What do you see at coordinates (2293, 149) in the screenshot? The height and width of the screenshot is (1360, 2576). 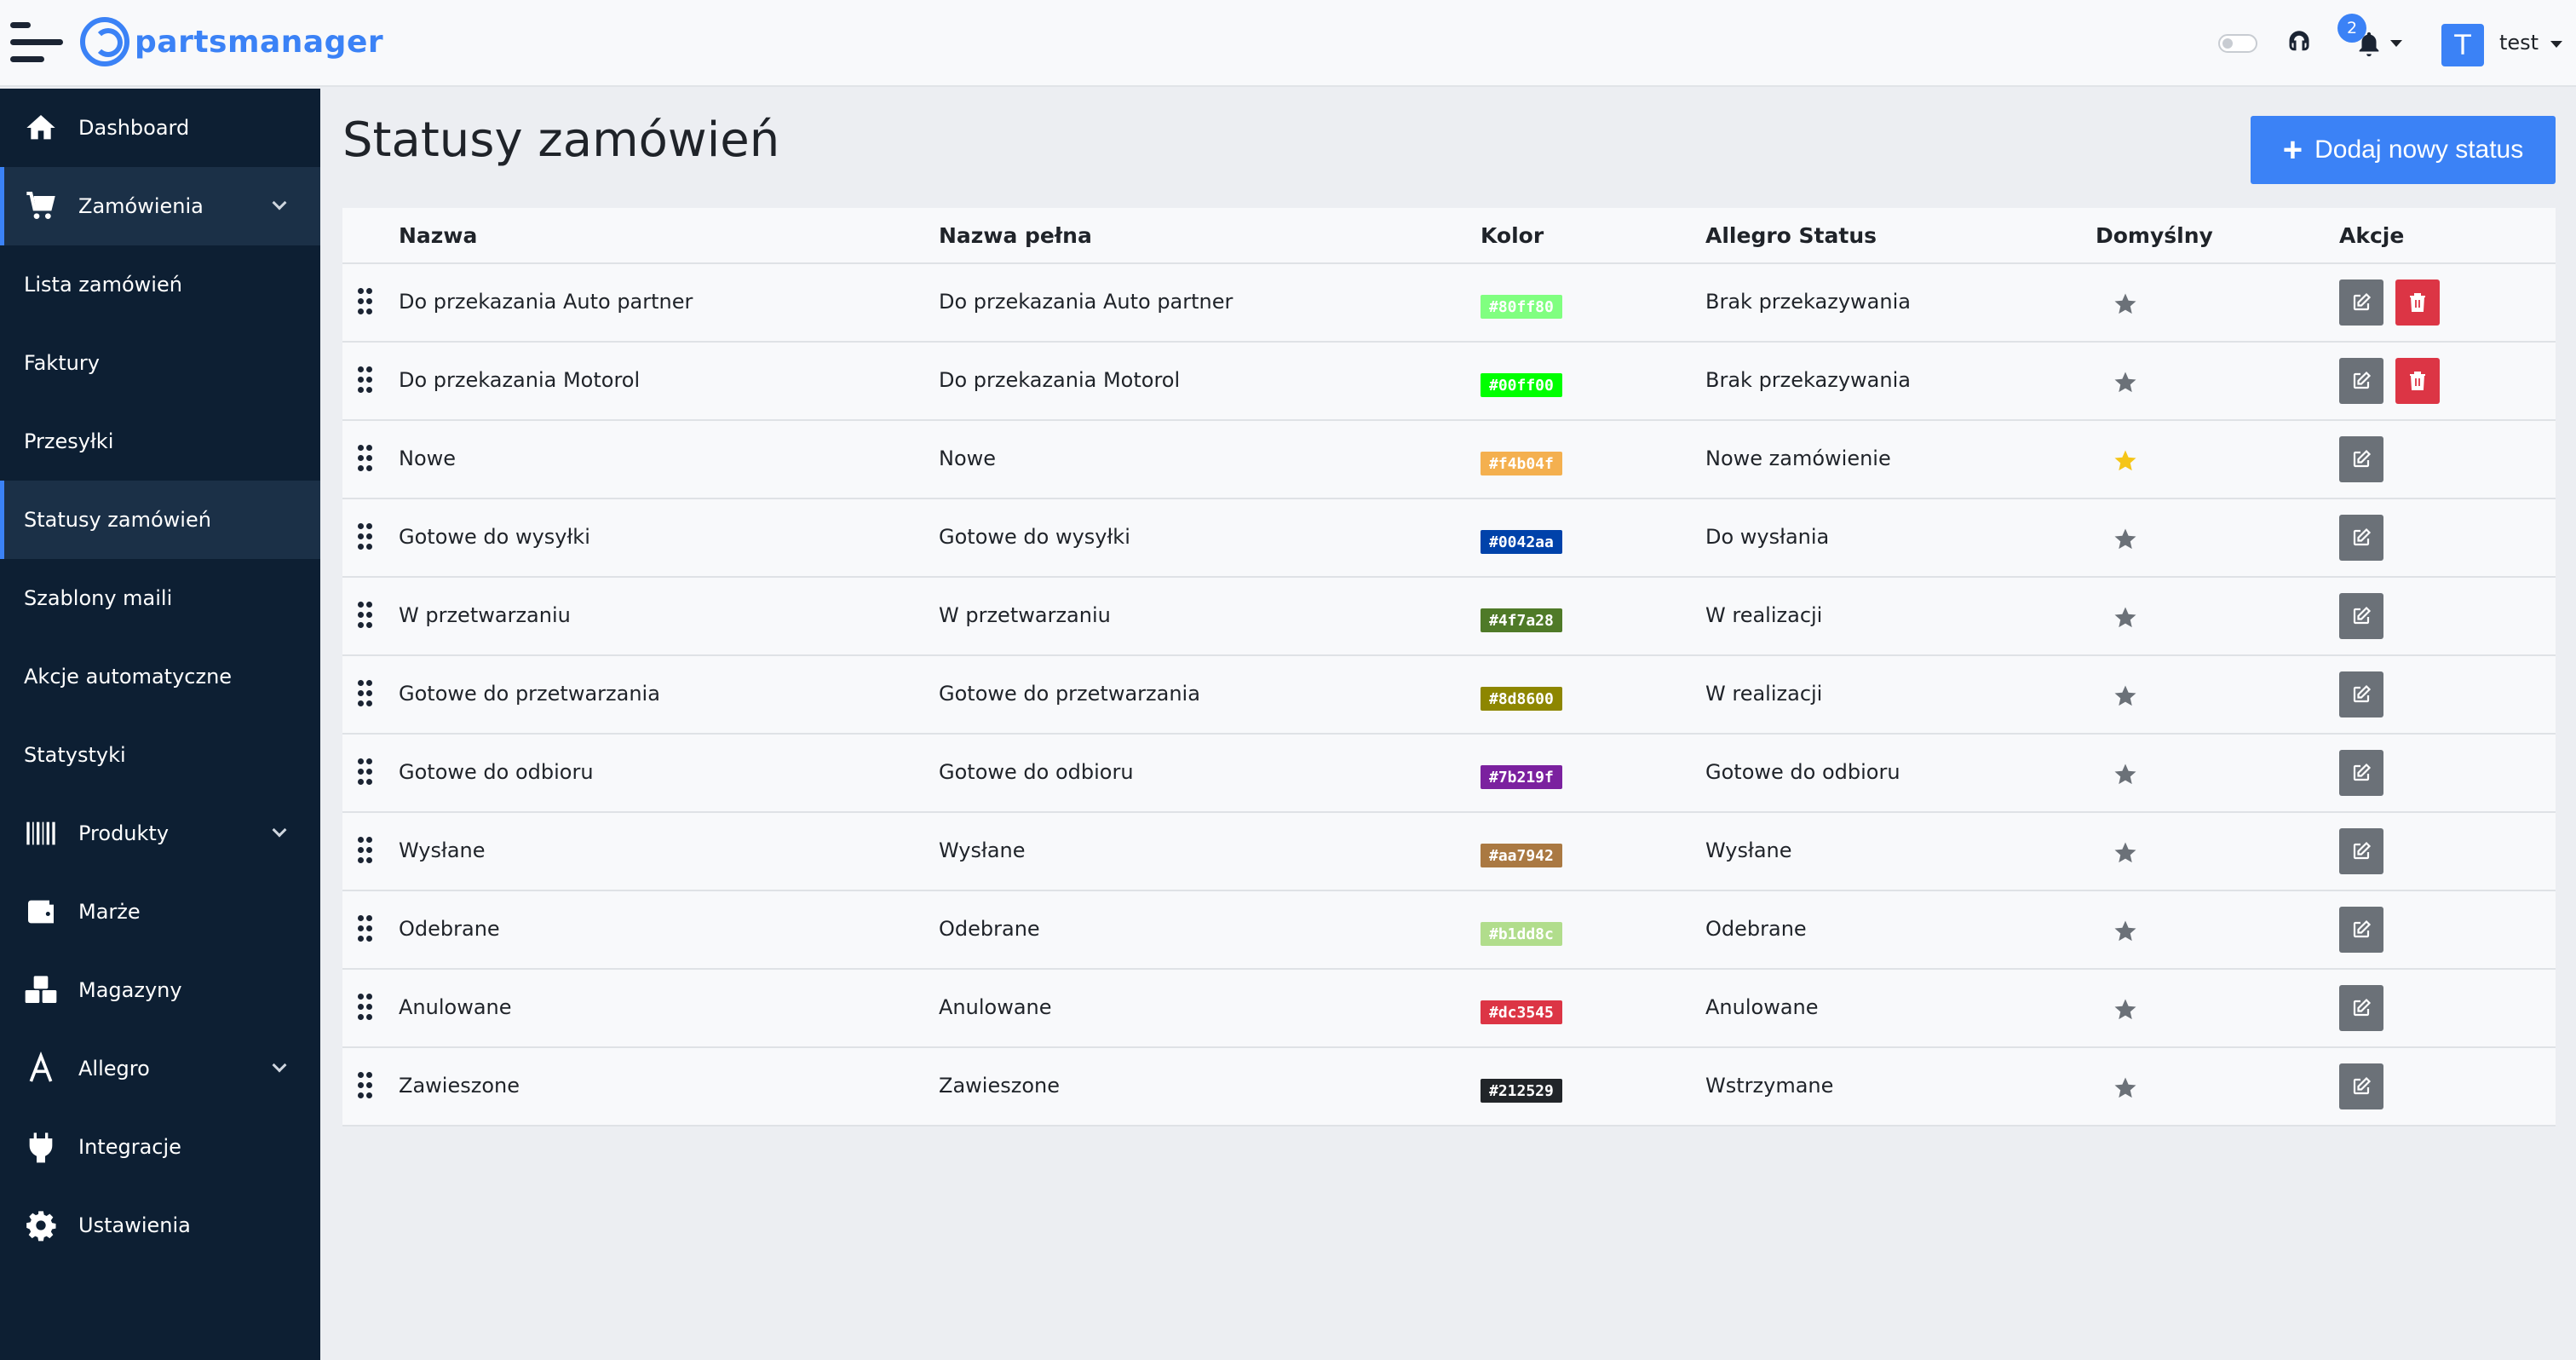 I see `plus-icon: +` at bounding box center [2293, 149].